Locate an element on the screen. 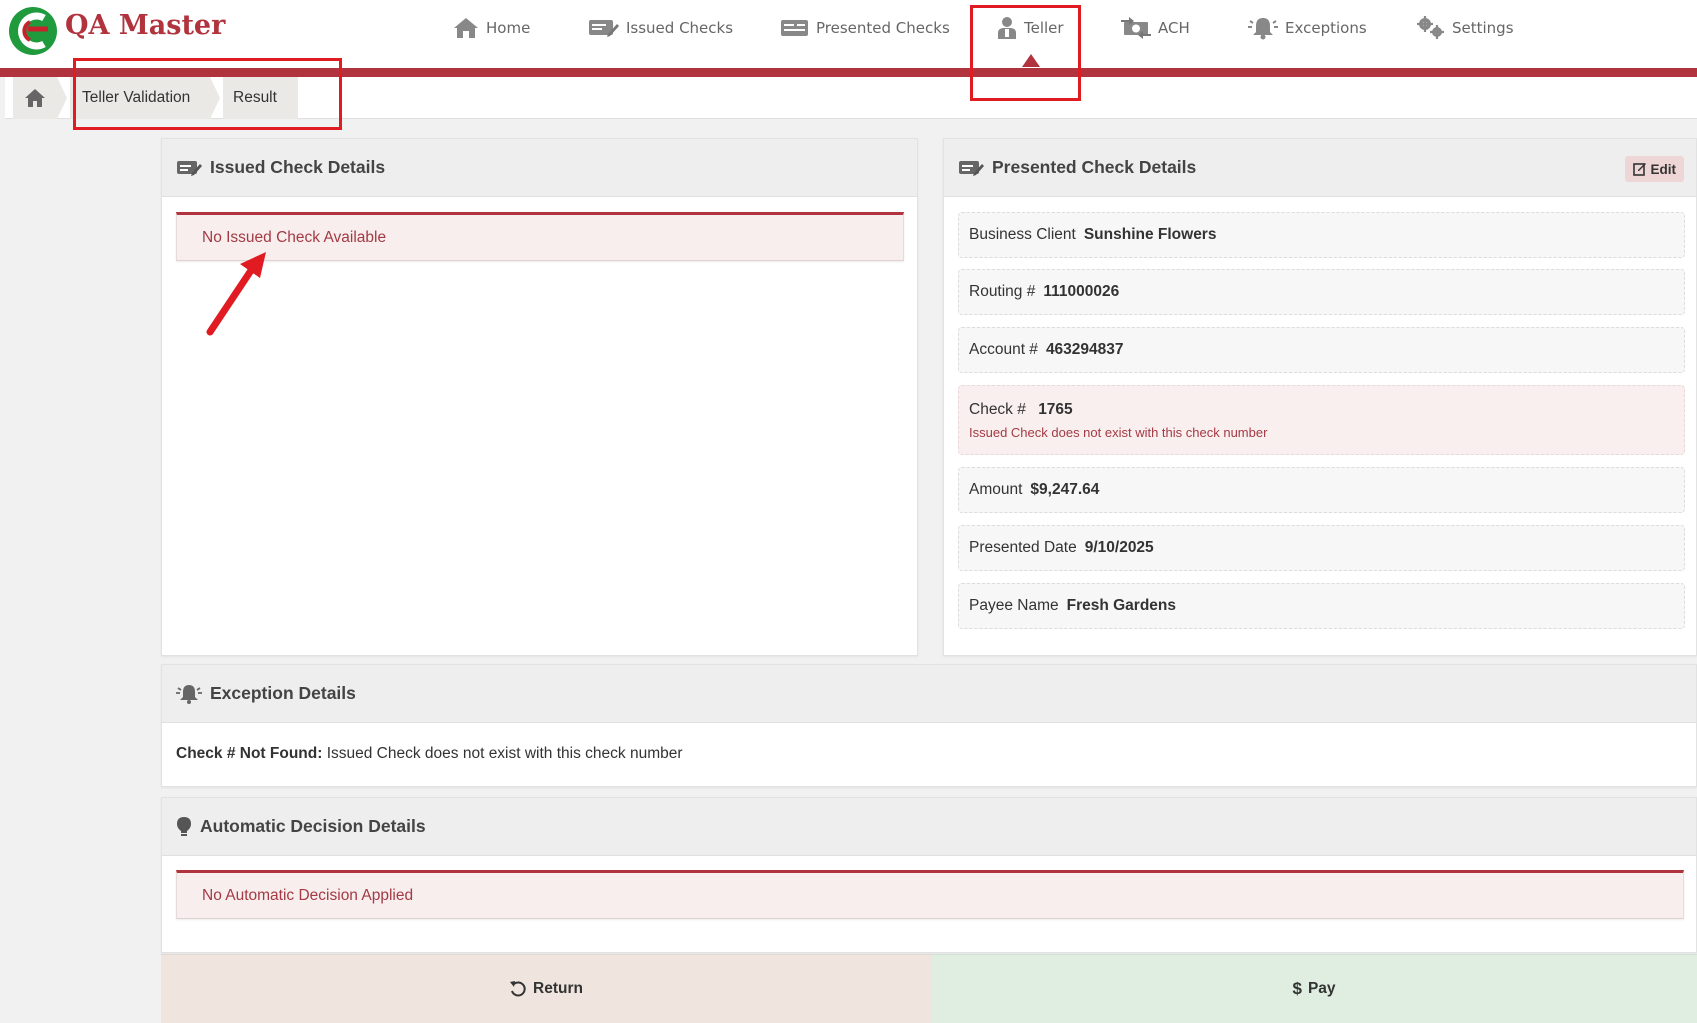  nav-issued-checks: Issued Checks is located at coordinates (660, 28).